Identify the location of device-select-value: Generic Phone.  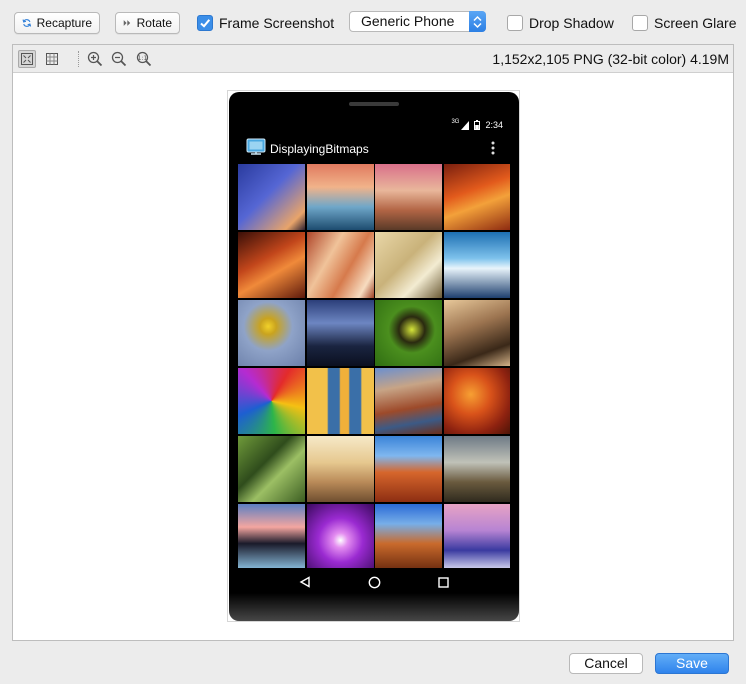
(408, 21).